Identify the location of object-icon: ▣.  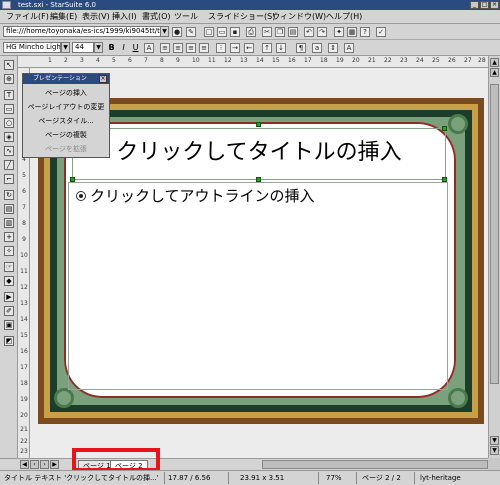
(9, 325).